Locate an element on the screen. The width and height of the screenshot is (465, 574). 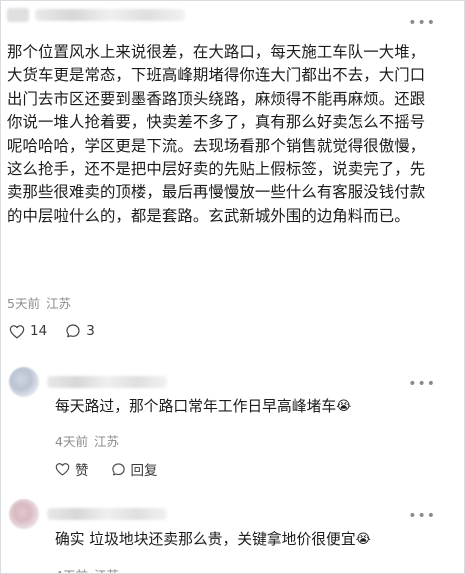
reply-time-1: 4天前 is located at coordinates (71, 441).